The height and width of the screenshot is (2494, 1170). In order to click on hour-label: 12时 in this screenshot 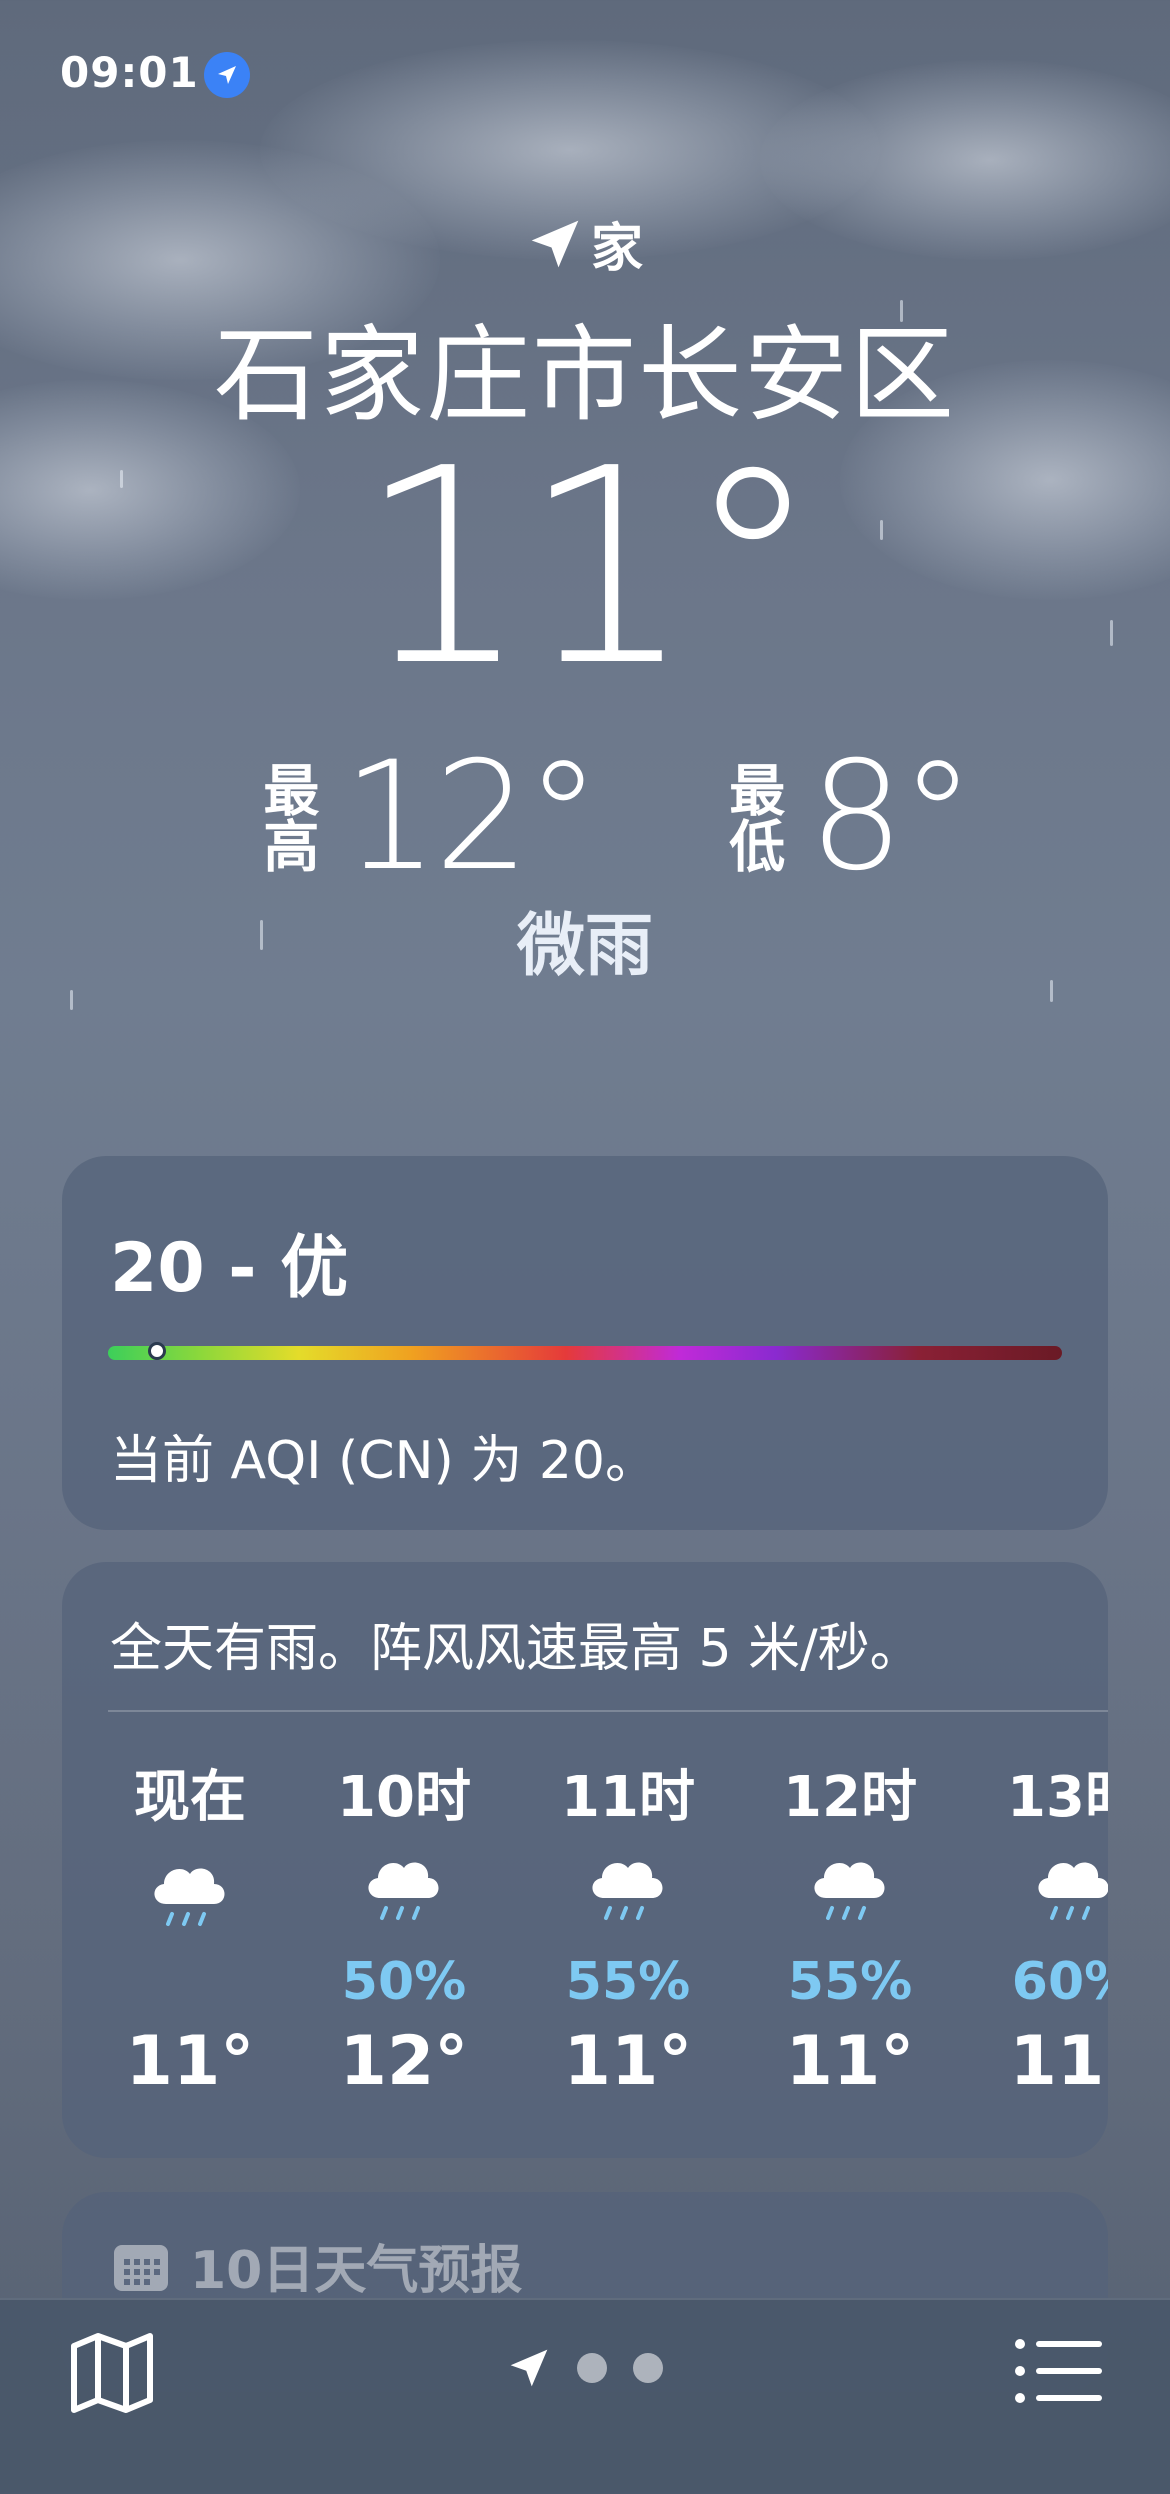, I will do `click(850, 1797)`.